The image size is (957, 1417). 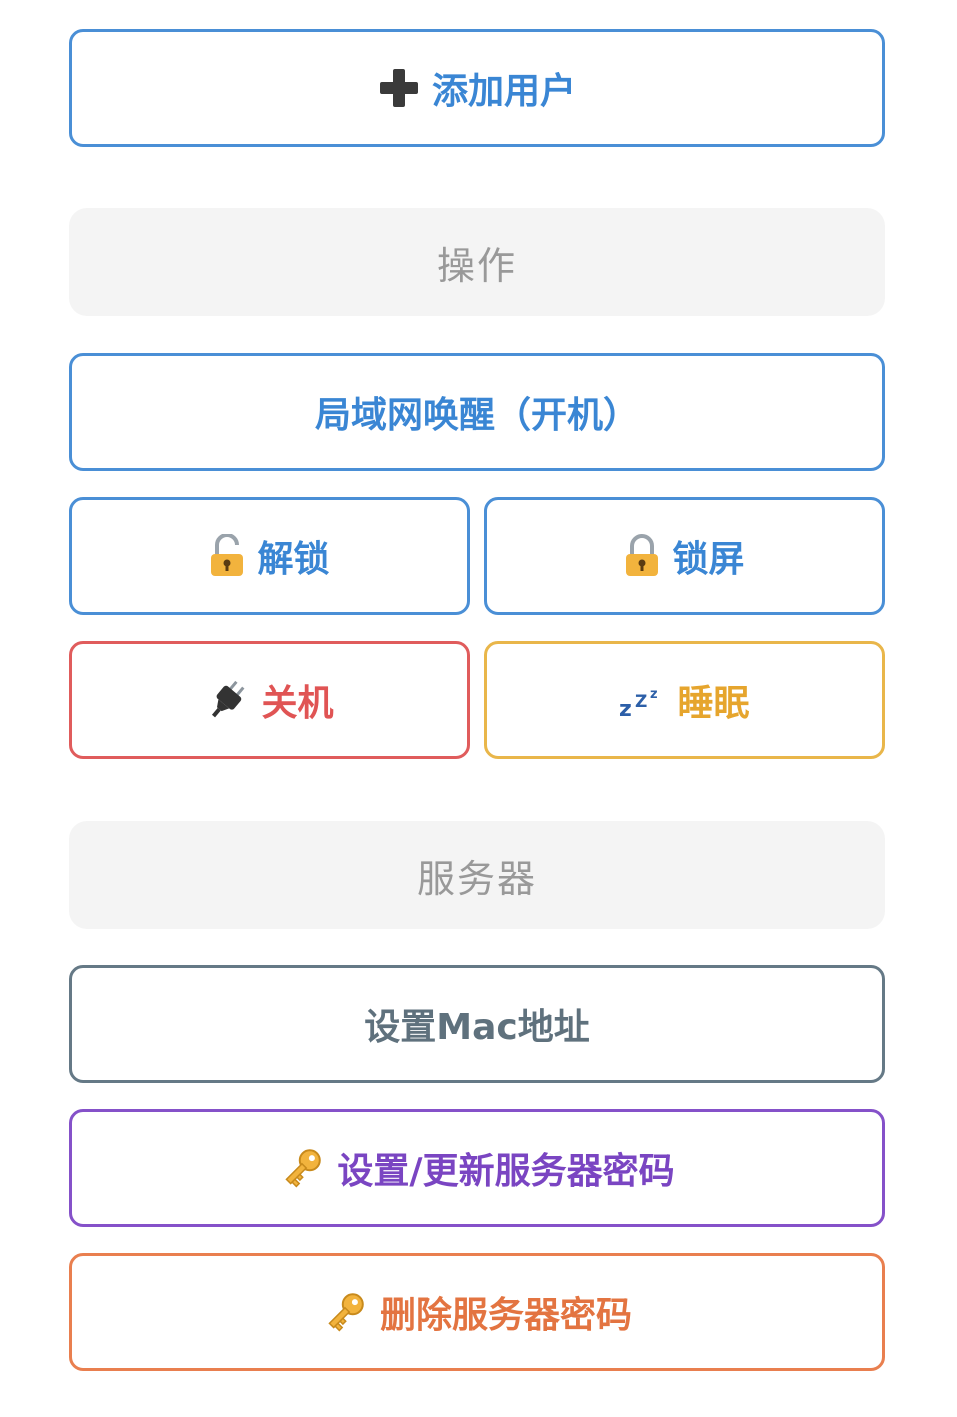 I want to click on locked-padlock-icon, so click(x=642, y=556).